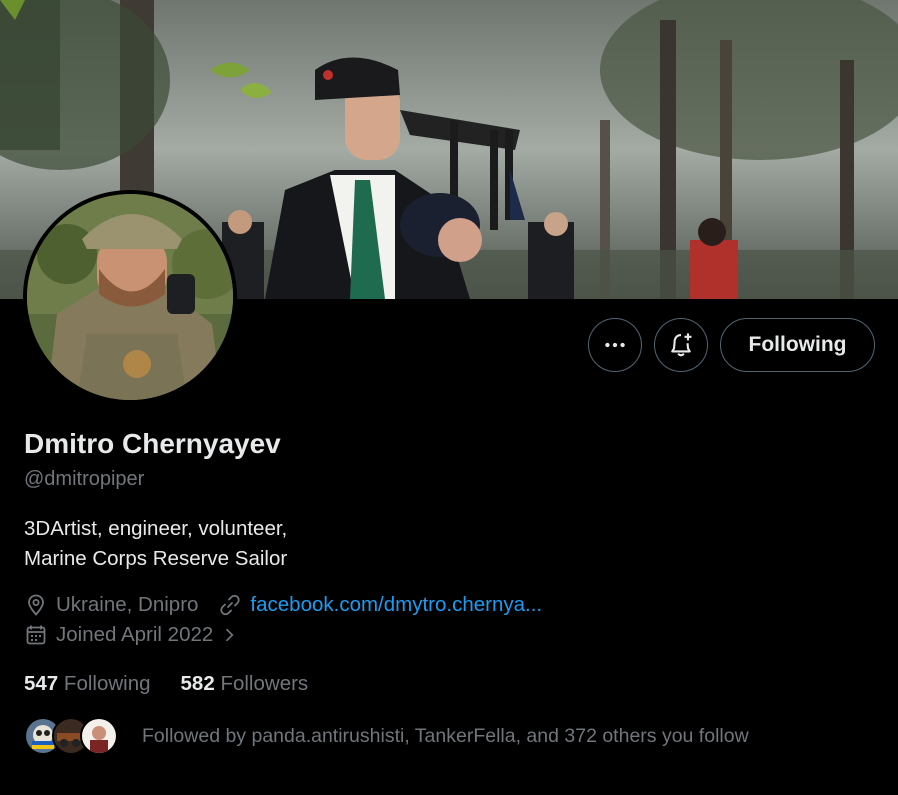 This screenshot has width=898, height=795. I want to click on followers-stat: 582 Followers, so click(245, 684).